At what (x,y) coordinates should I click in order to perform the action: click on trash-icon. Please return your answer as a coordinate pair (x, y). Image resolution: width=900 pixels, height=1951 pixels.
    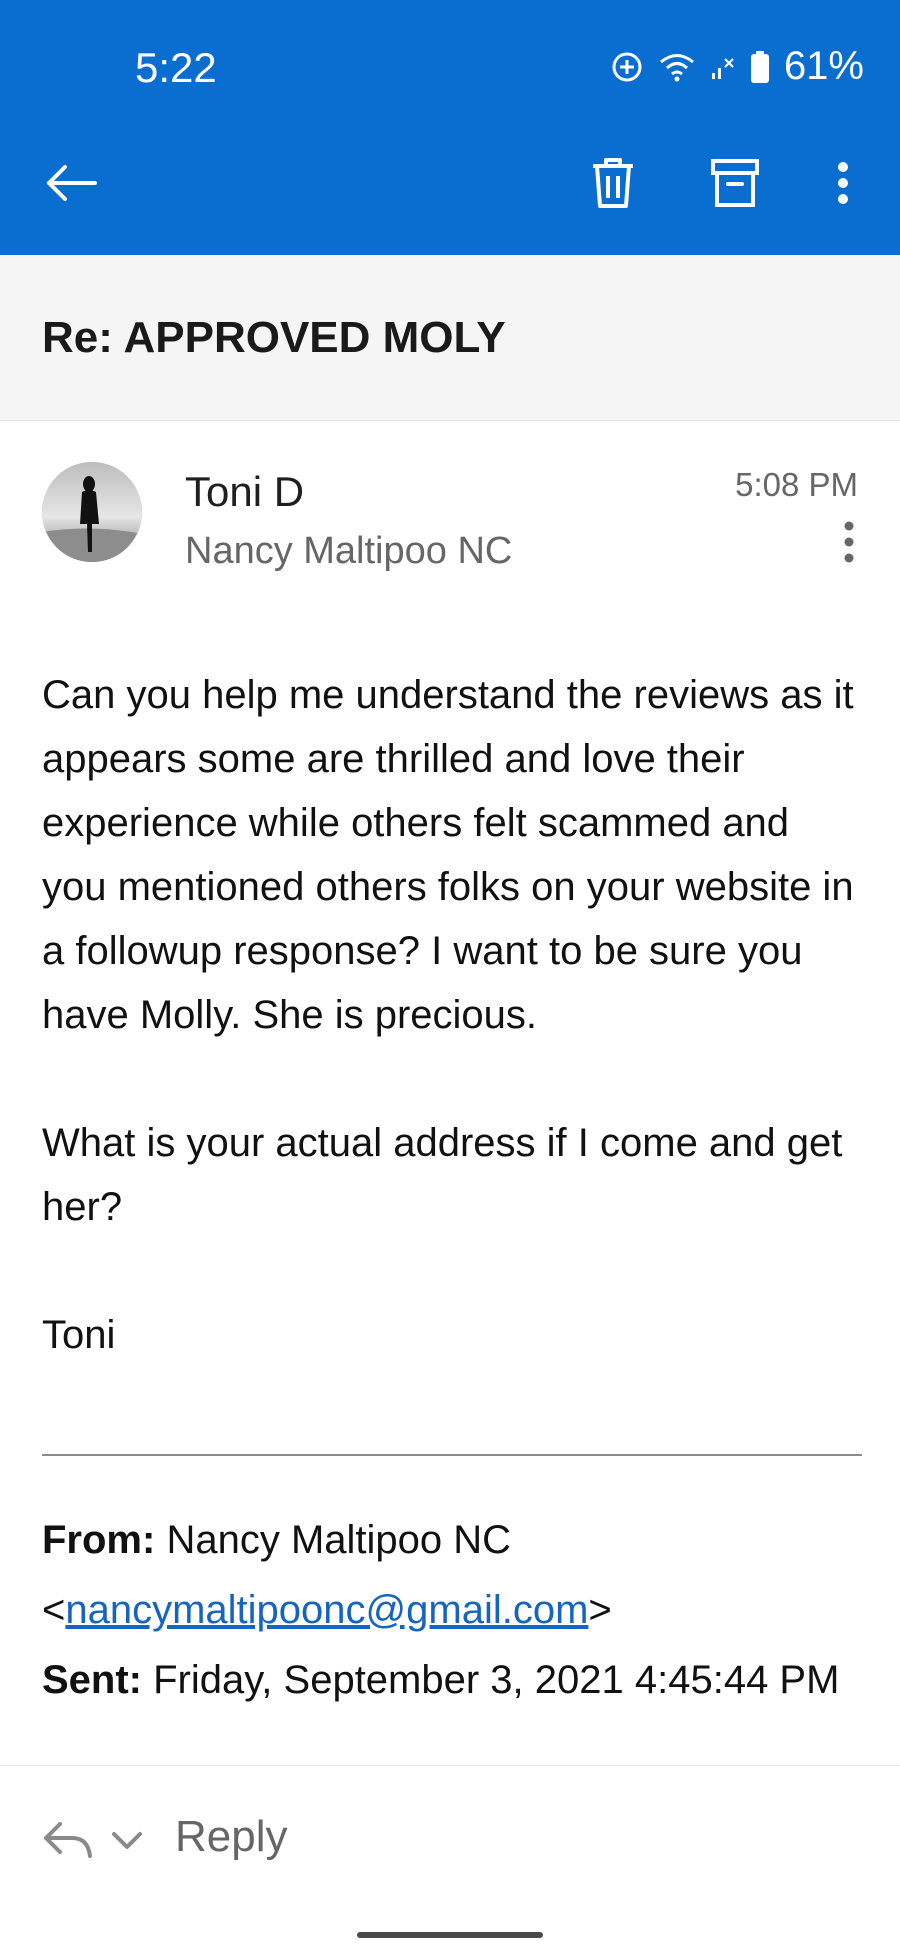
    Looking at the image, I should click on (613, 185).